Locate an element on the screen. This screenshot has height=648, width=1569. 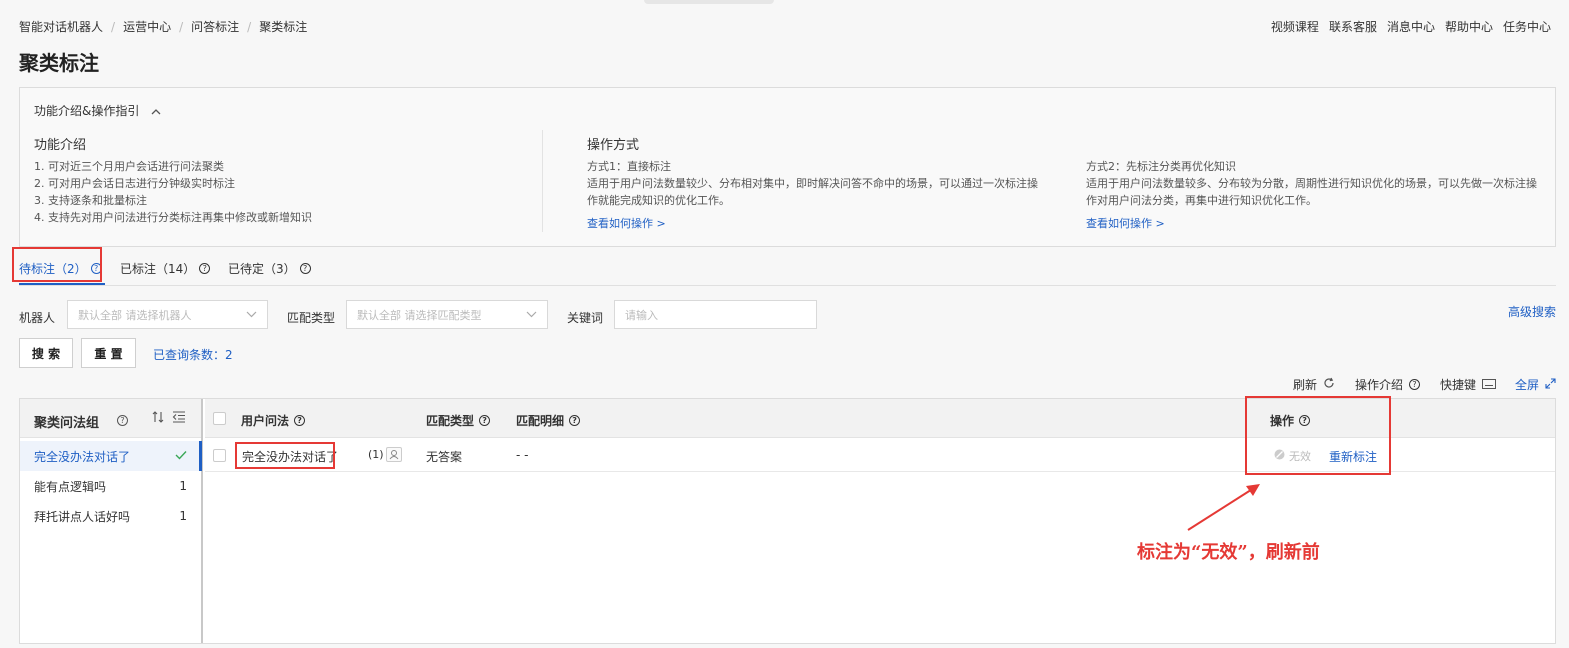
top-link-help-center: 帮助中心 is located at coordinates (1469, 26).